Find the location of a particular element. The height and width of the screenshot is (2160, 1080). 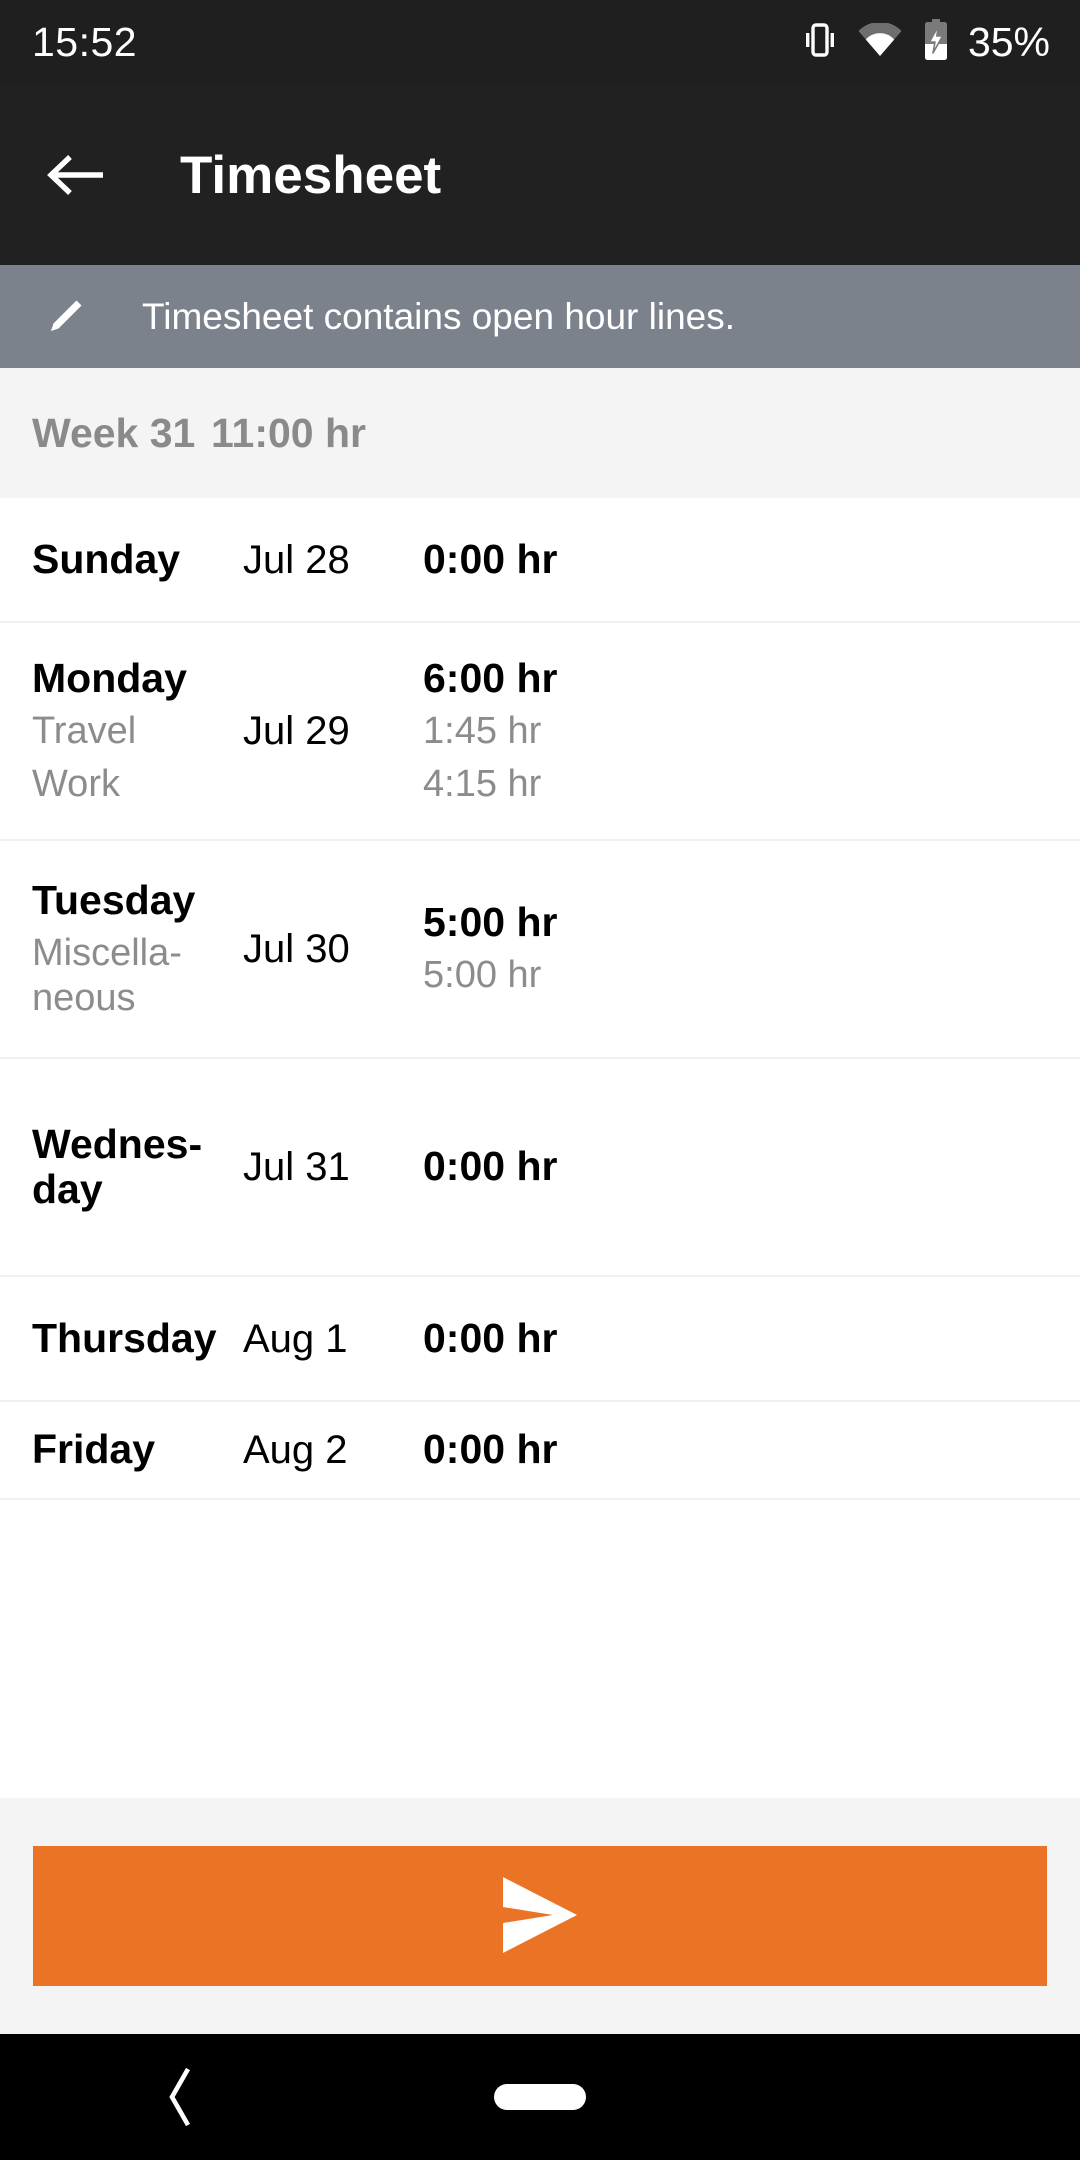

vibrate-icon is located at coordinates (820, 42).